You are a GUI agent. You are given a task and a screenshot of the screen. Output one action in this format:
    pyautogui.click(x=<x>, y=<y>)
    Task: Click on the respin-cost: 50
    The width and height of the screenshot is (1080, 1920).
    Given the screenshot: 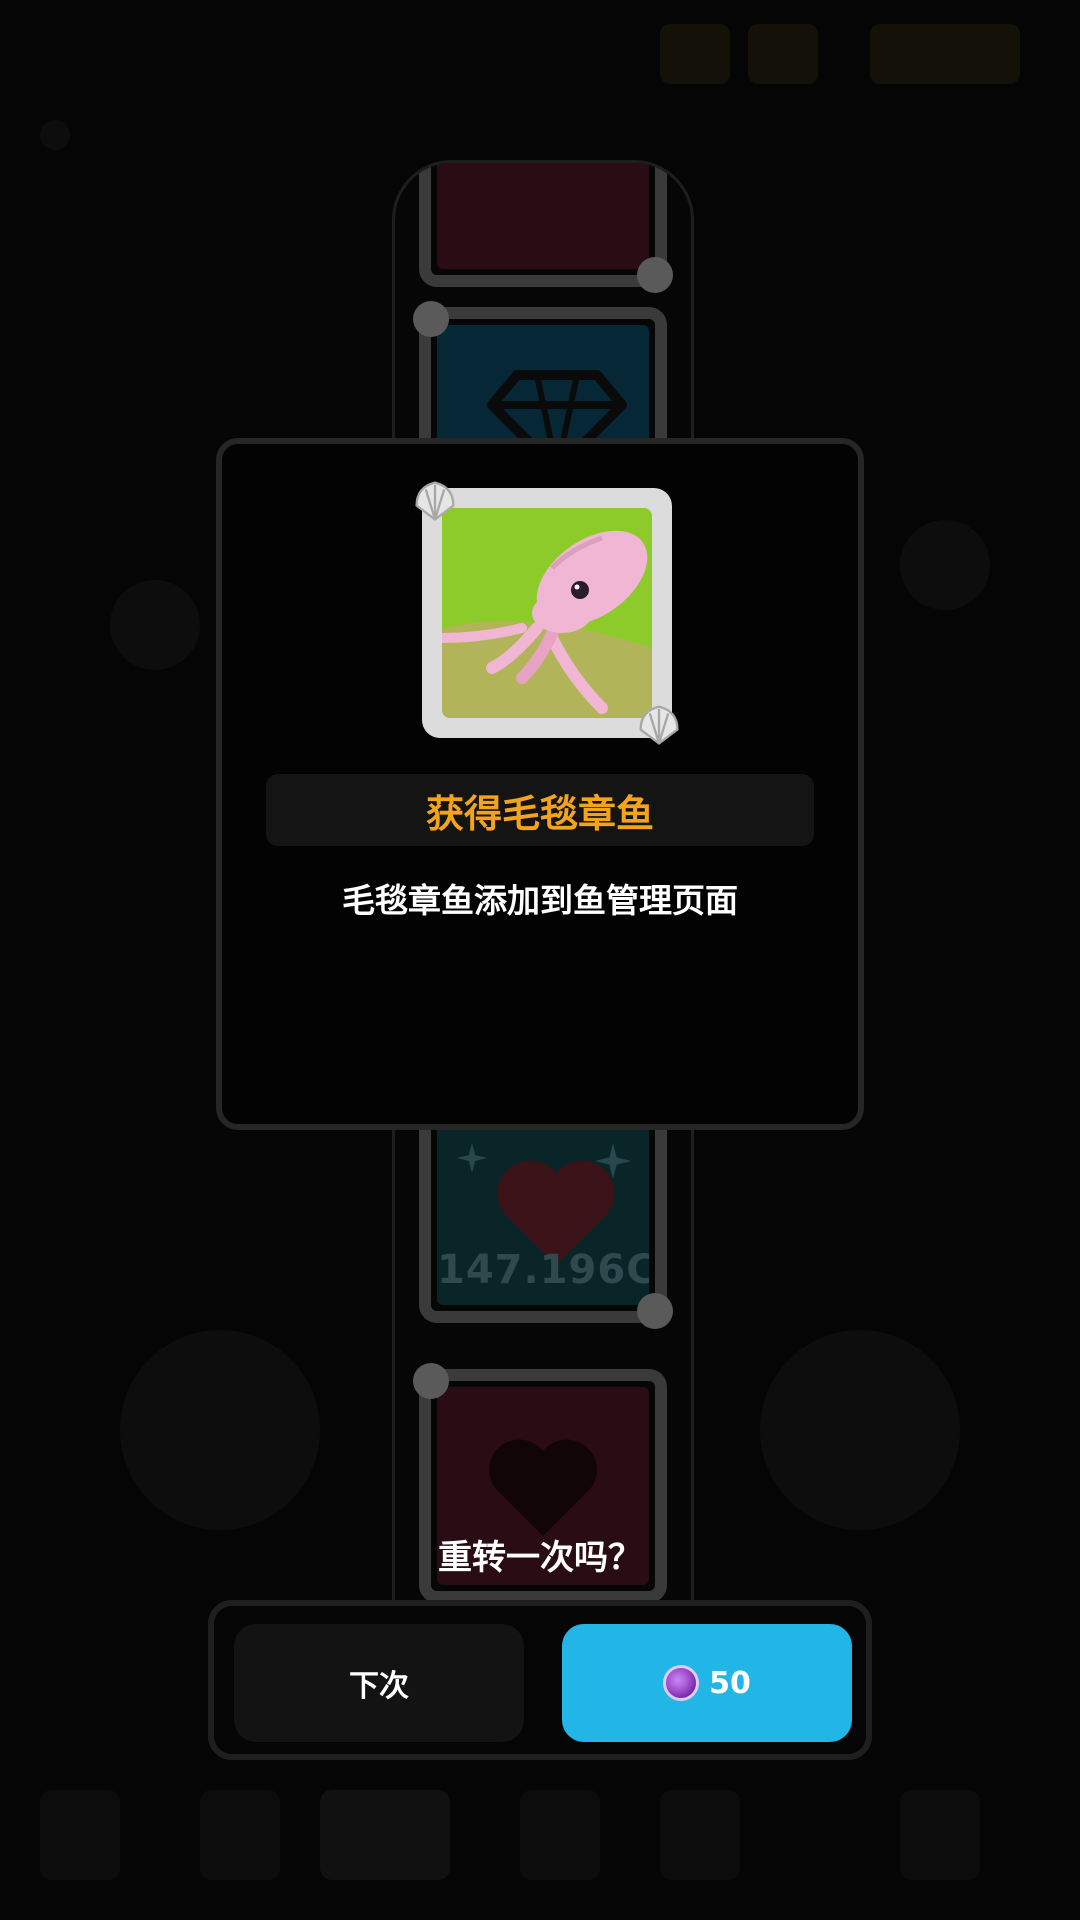 What is the action you would take?
    pyautogui.click(x=730, y=1683)
    